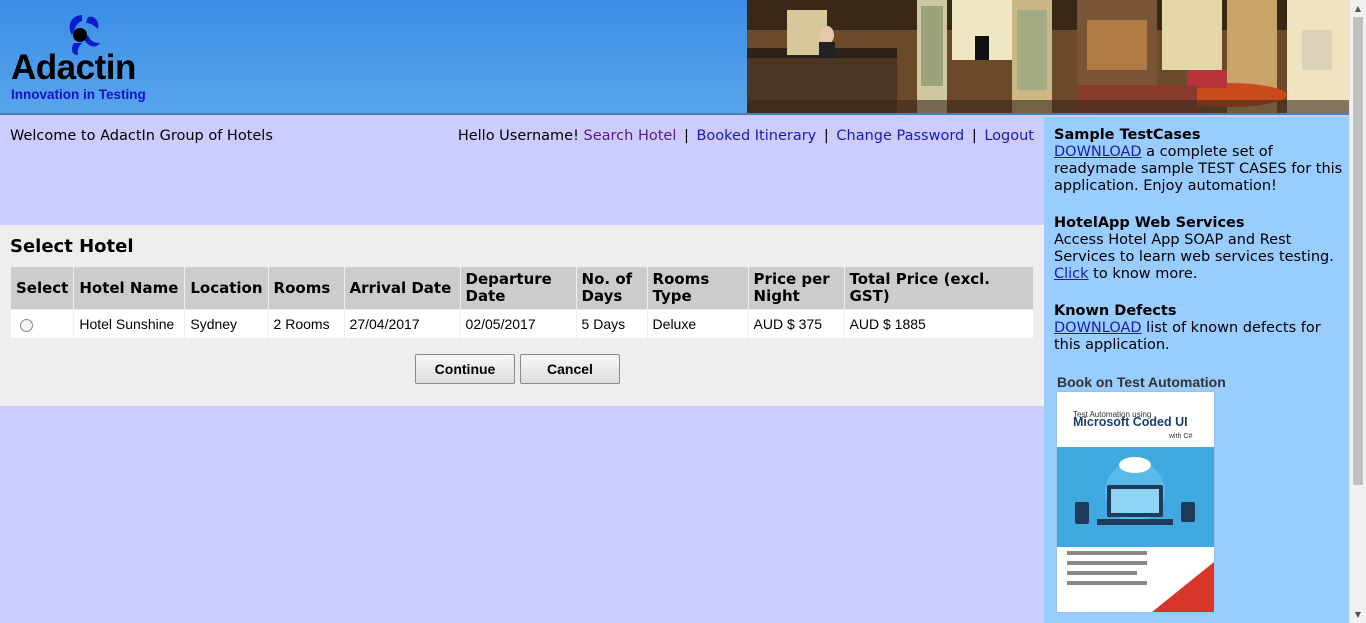  I want to click on cancel-button: Cancel, so click(570, 369).